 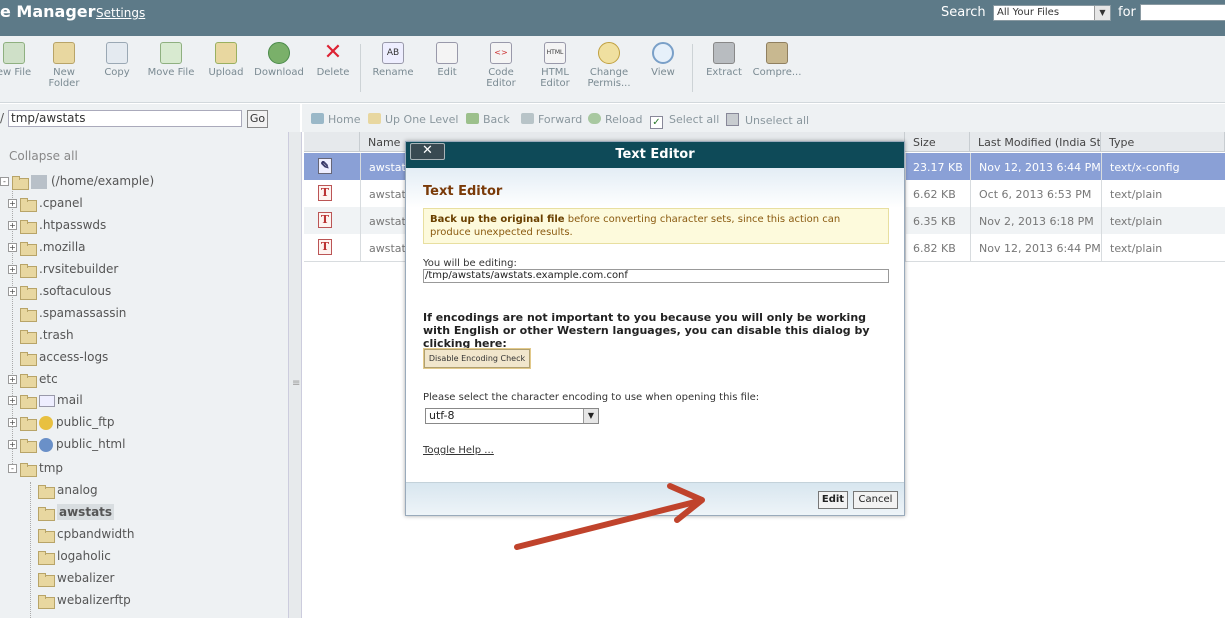 I want to click on tree-item-etc: + etc, so click(x=33, y=381).